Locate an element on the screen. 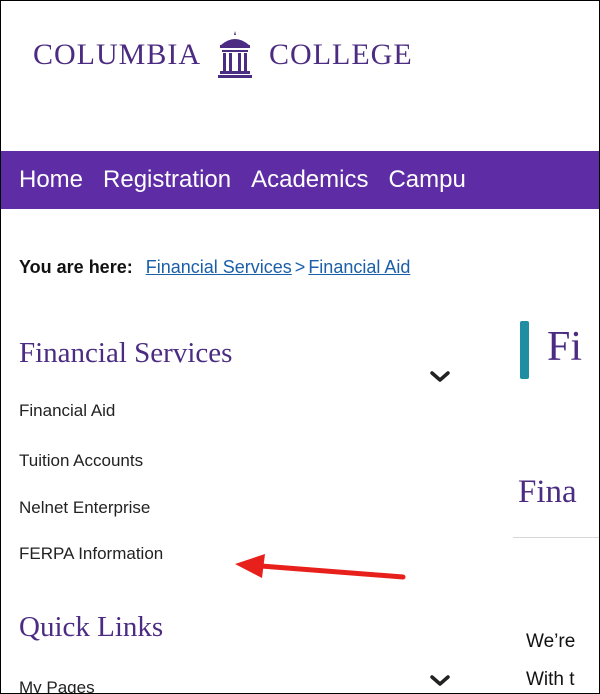 The image size is (600, 694). breadcrumb-link-financial-aid: Financial Aid is located at coordinates (359, 267).